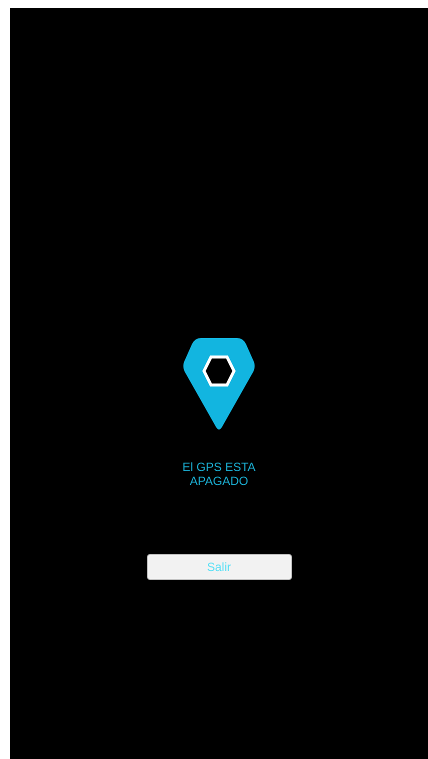 This screenshot has width=428, height=759. I want to click on exit-button: Salir, so click(219, 567).